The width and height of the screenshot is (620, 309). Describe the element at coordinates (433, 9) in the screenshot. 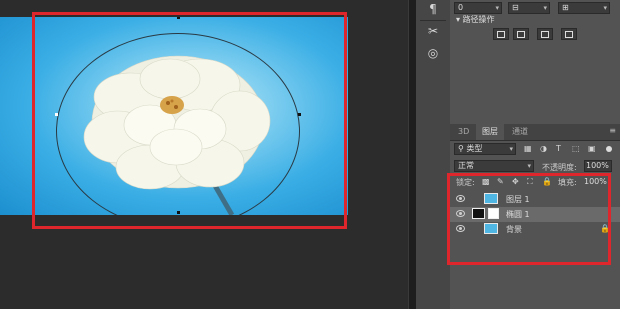

I see `paragraph-icon: ¶` at that location.